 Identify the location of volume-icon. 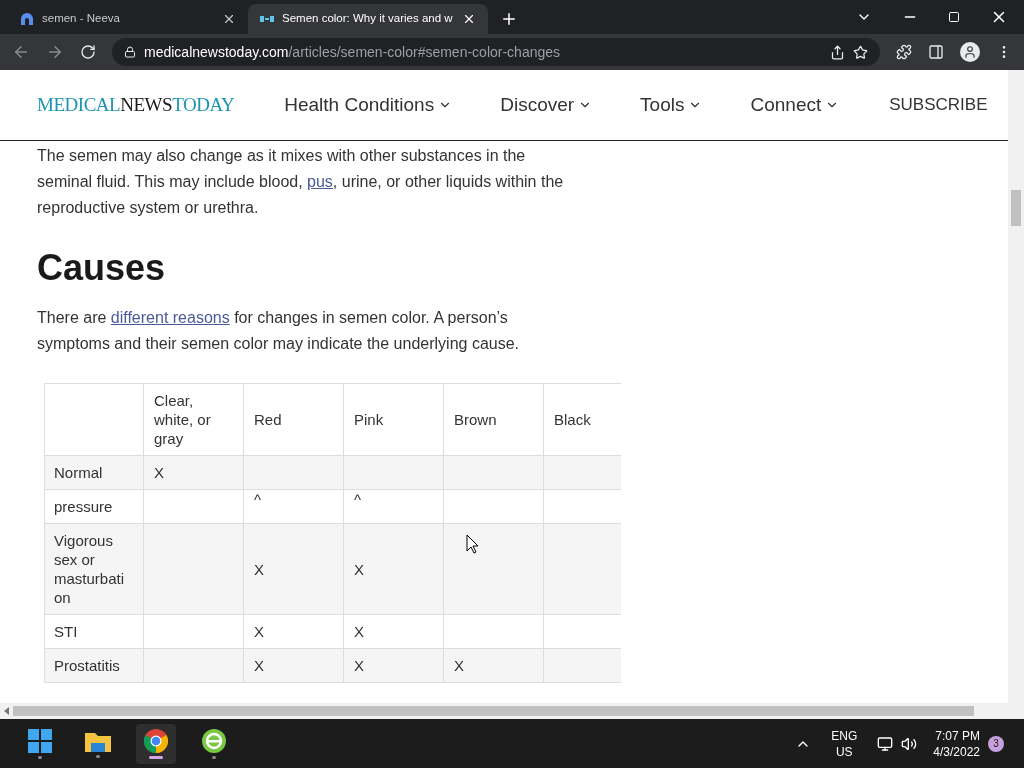
(909, 743).